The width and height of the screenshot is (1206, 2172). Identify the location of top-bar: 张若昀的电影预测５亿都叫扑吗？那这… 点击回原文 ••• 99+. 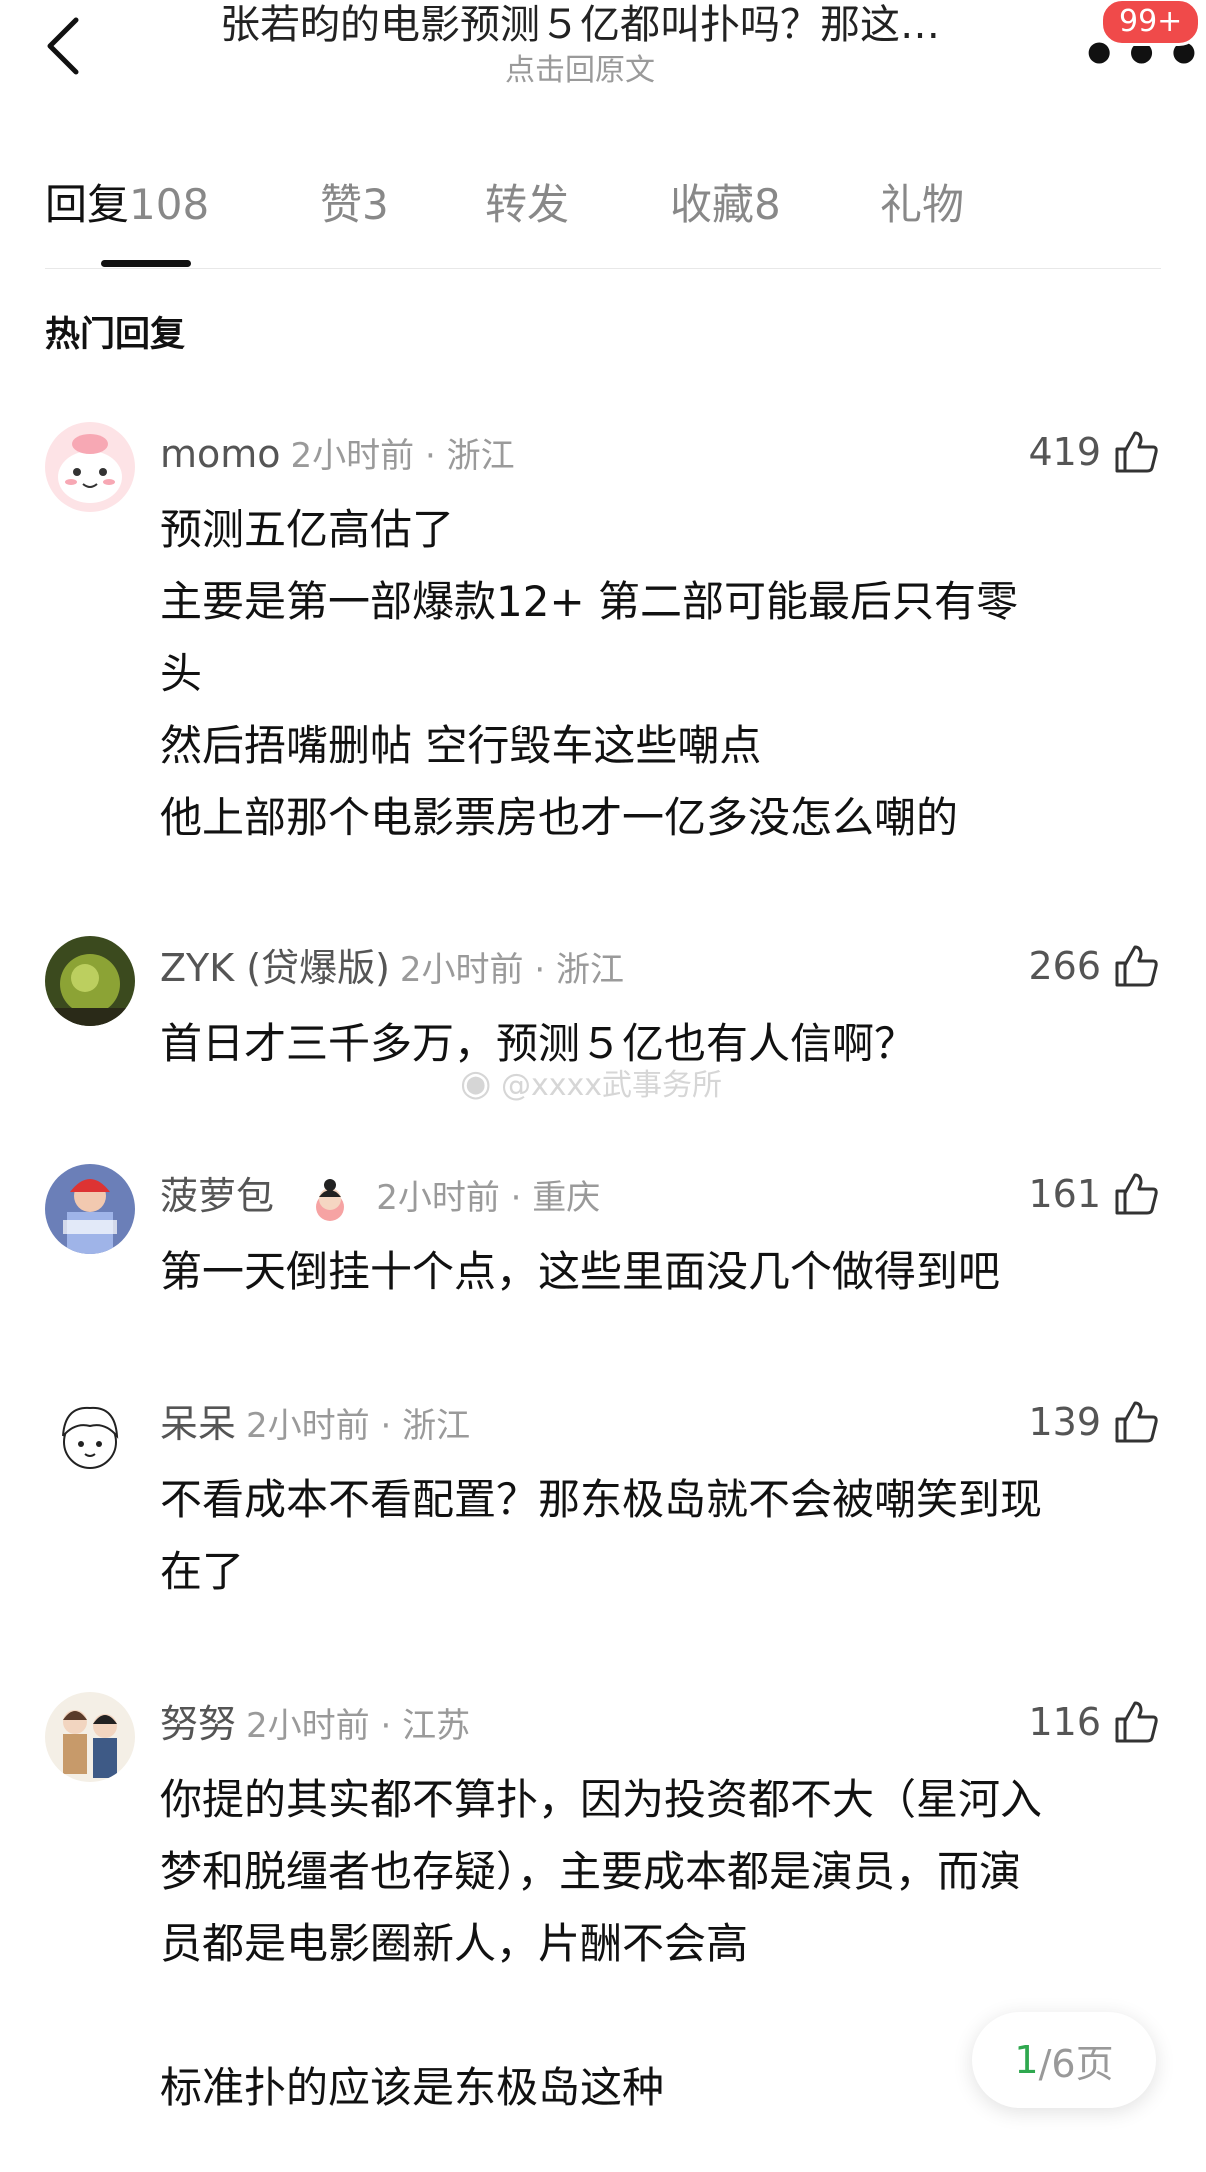
(603, 55).